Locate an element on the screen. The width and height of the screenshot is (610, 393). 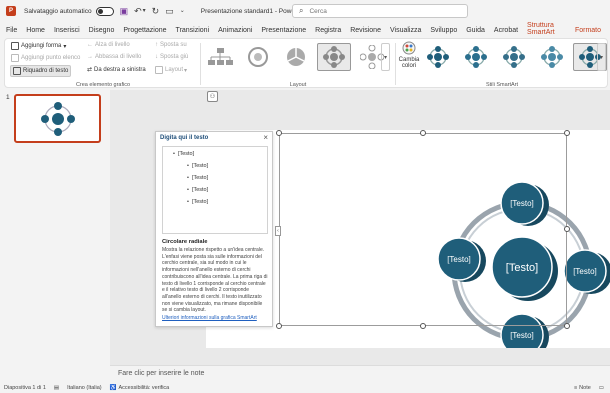
redo-icon: ↻ is located at coordinates (156, 11).